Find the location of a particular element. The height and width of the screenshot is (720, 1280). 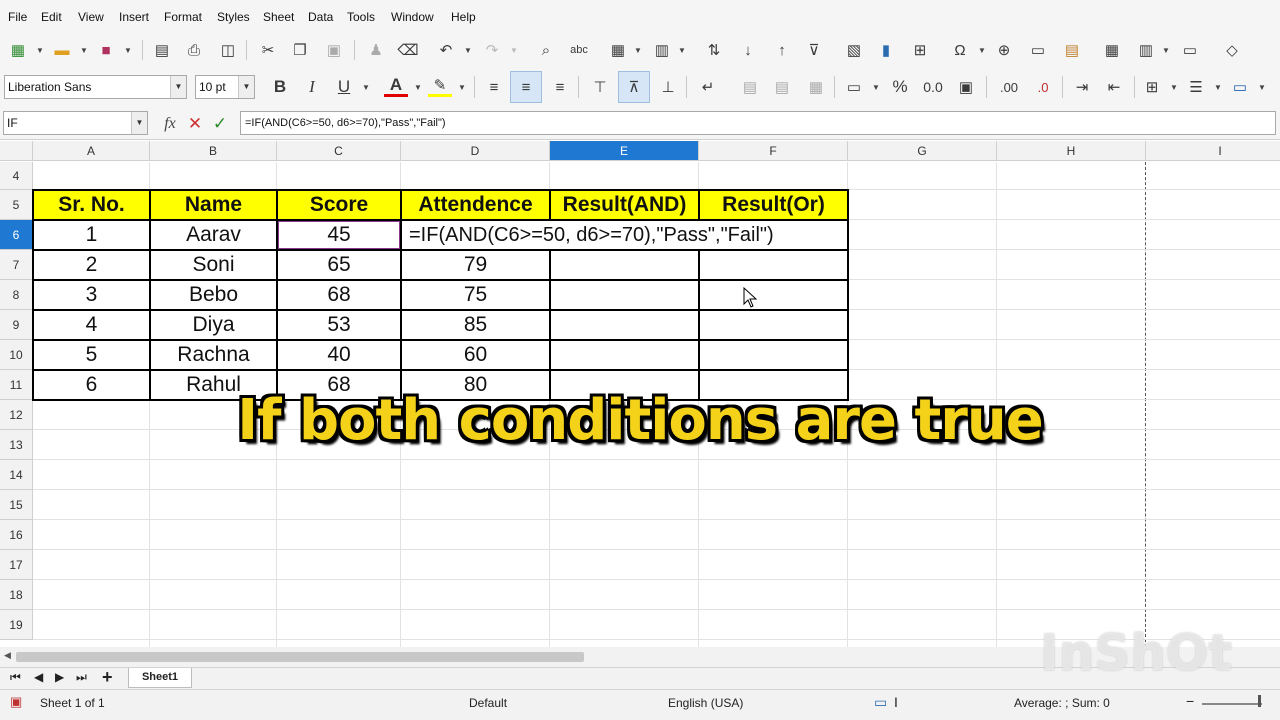

align-top-icon: ⊤ is located at coordinates (600, 87).